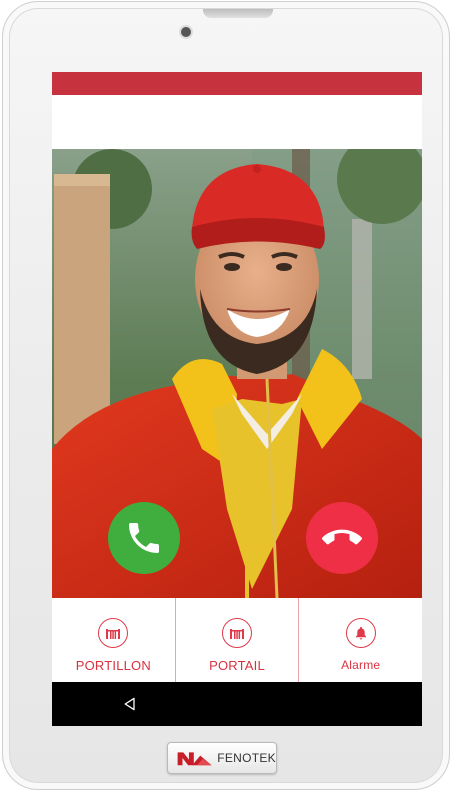 This screenshot has width=452, height=791. I want to click on bell-icon, so click(360, 633).